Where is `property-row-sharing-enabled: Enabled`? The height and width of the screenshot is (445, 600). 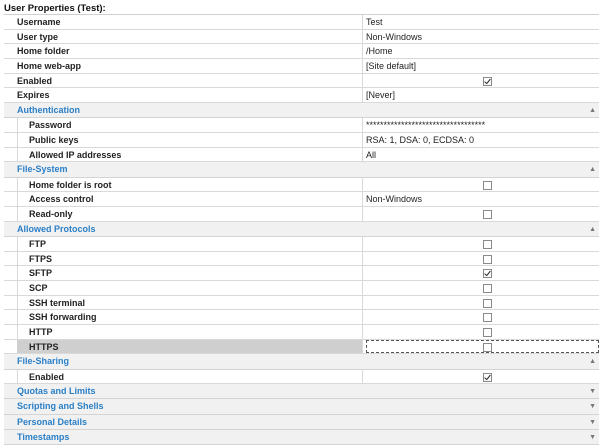
property-row-sharing-enabled: Enabled is located at coordinates (301, 377).